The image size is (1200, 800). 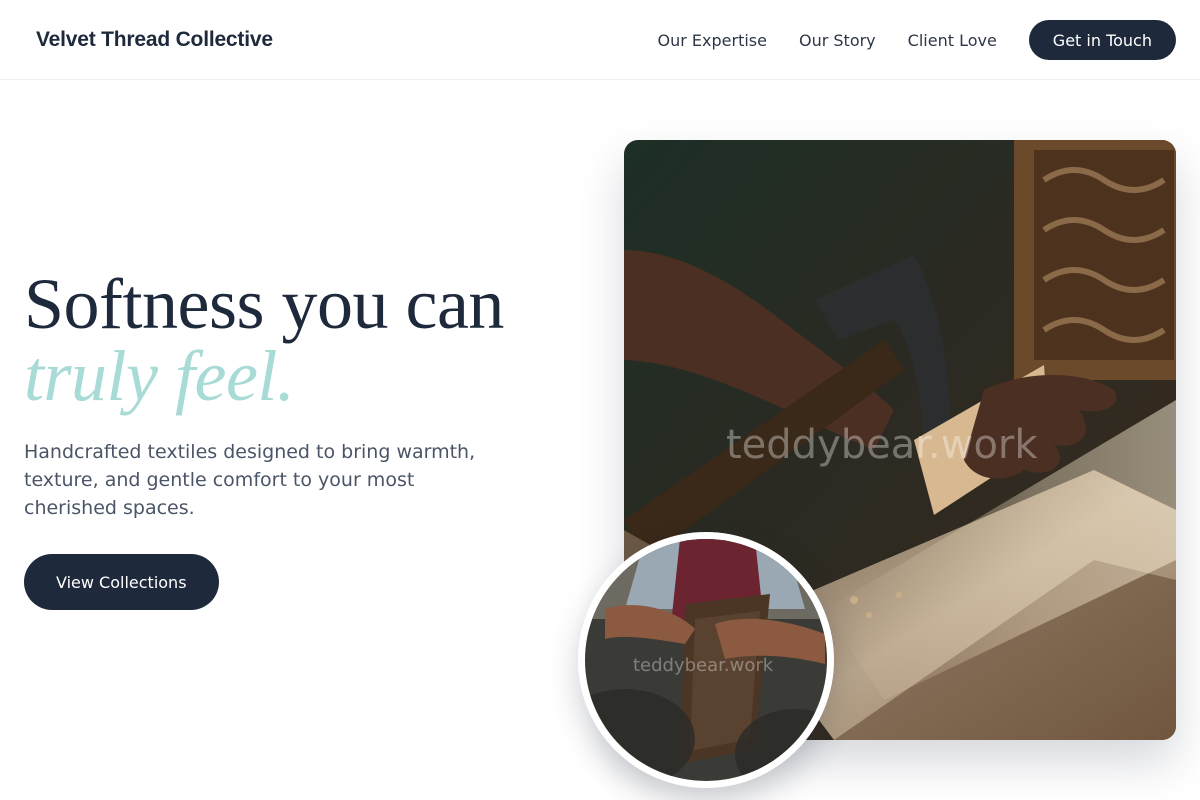 I want to click on nav-link-our-expertise: Our Expertise, so click(x=712, y=40).